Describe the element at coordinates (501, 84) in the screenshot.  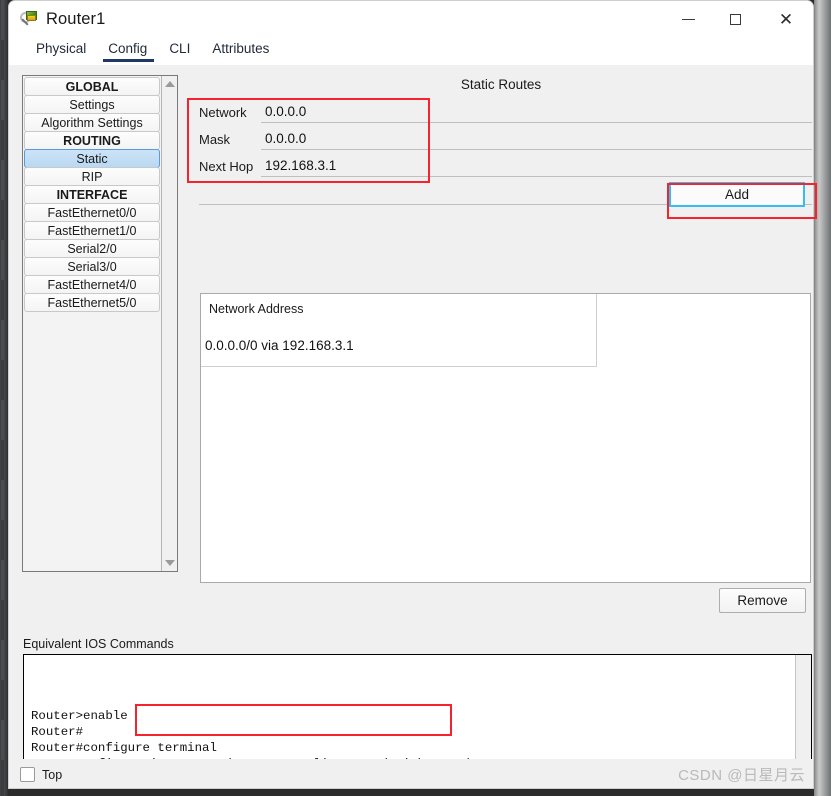
I see `page-title: Static Routes` at that location.